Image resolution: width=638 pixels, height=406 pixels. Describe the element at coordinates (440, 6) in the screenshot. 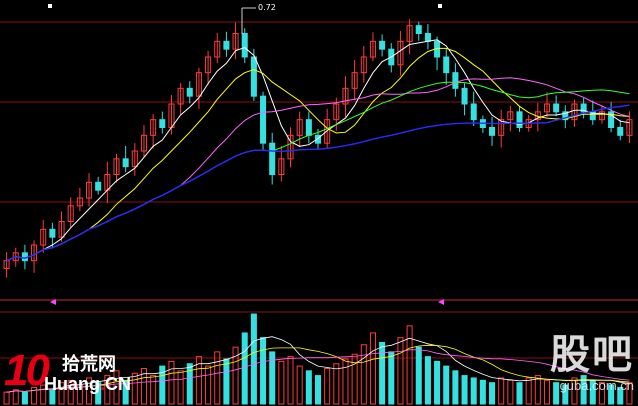

I see `marker-square-right` at that location.